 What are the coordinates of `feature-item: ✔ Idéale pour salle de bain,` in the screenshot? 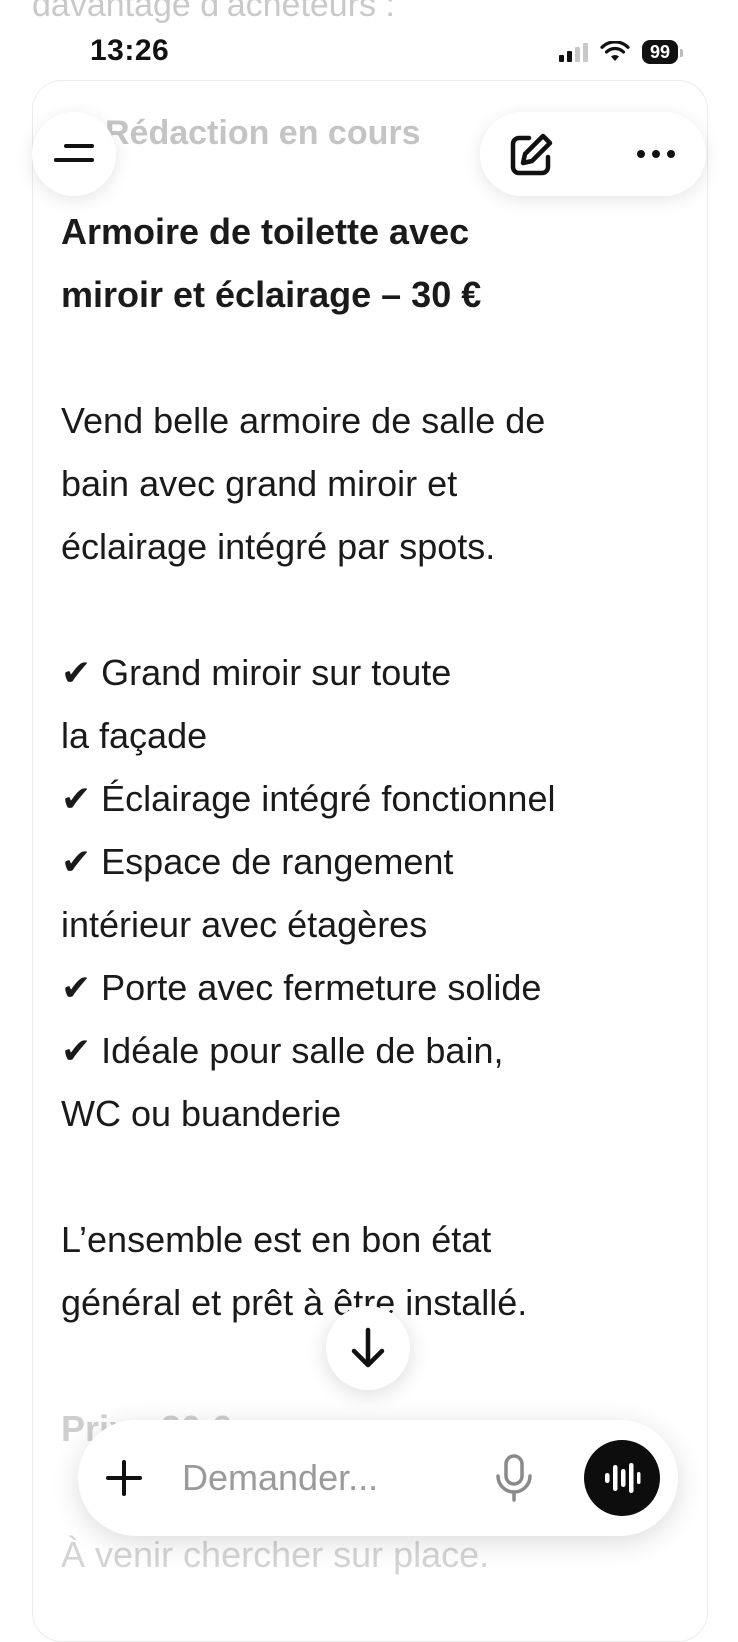 It's located at (282, 1050).